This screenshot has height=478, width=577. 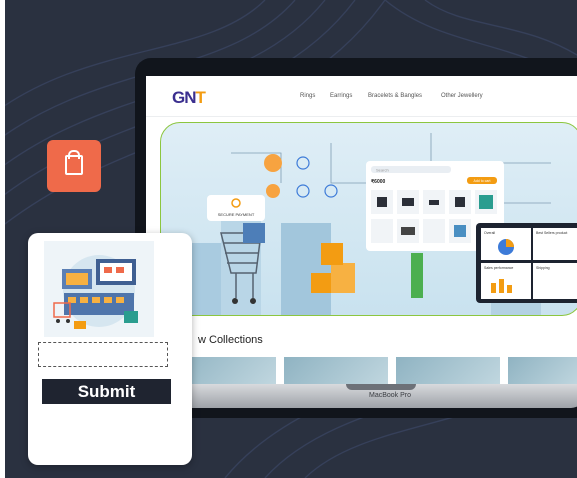 I want to click on nav-link-rings: Rings, so click(x=307, y=96).